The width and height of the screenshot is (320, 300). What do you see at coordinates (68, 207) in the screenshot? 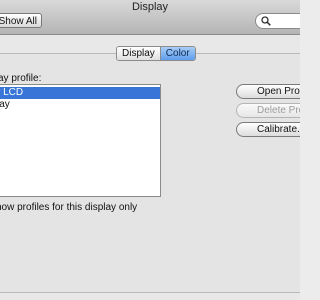
I see `show-profiles-checkbox-label: how profiles for this display only` at bounding box center [68, 207].